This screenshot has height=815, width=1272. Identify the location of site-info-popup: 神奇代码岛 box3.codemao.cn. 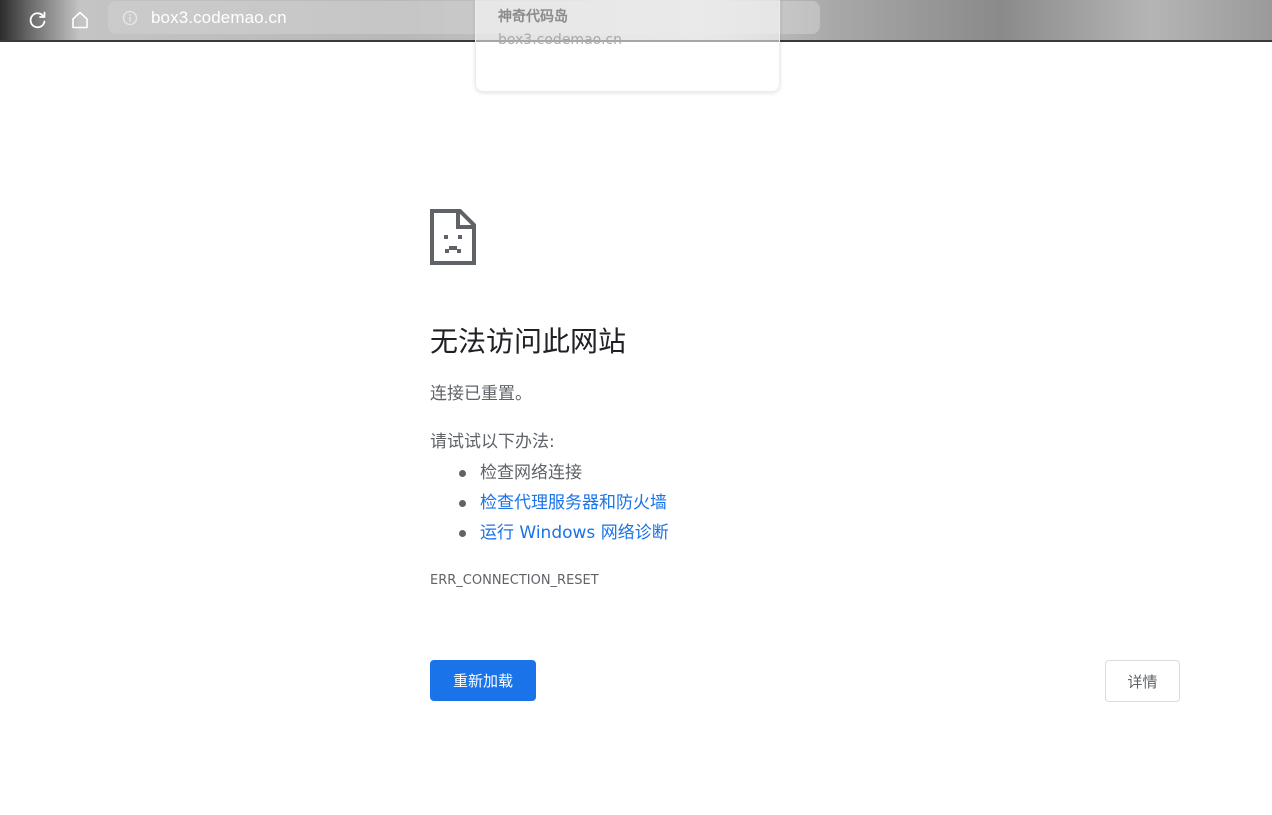
(627, 46).